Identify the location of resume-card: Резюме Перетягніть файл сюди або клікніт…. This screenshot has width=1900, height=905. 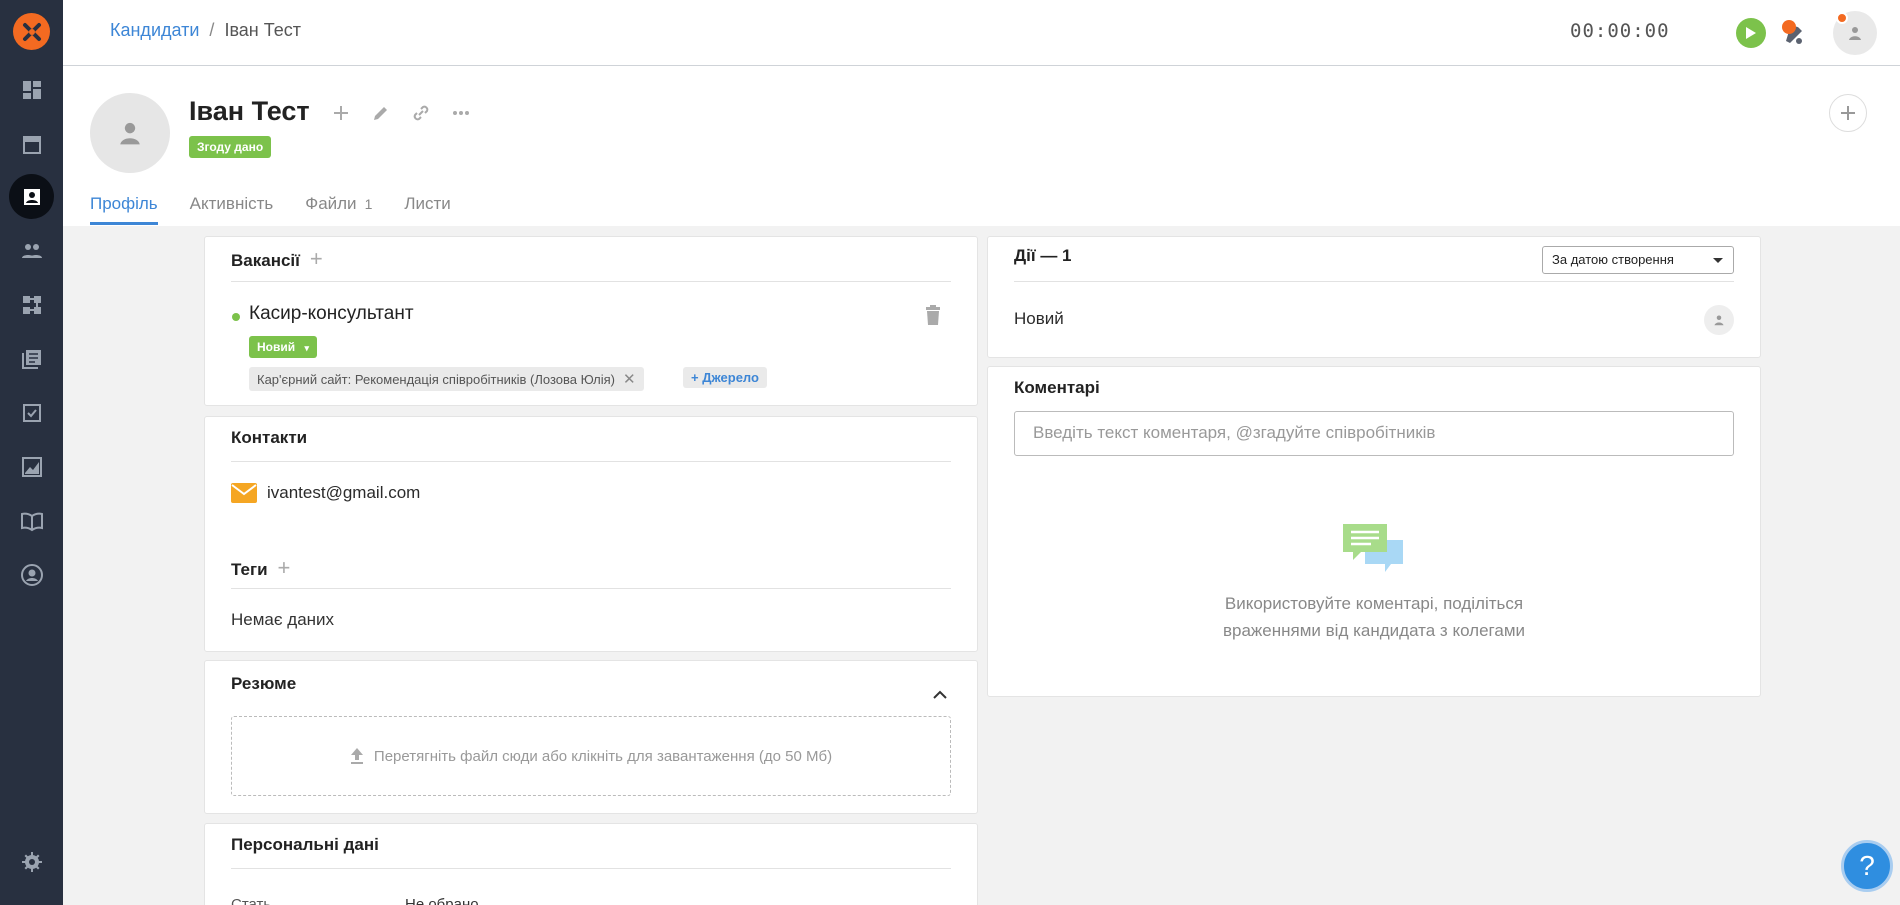
(591, 737).